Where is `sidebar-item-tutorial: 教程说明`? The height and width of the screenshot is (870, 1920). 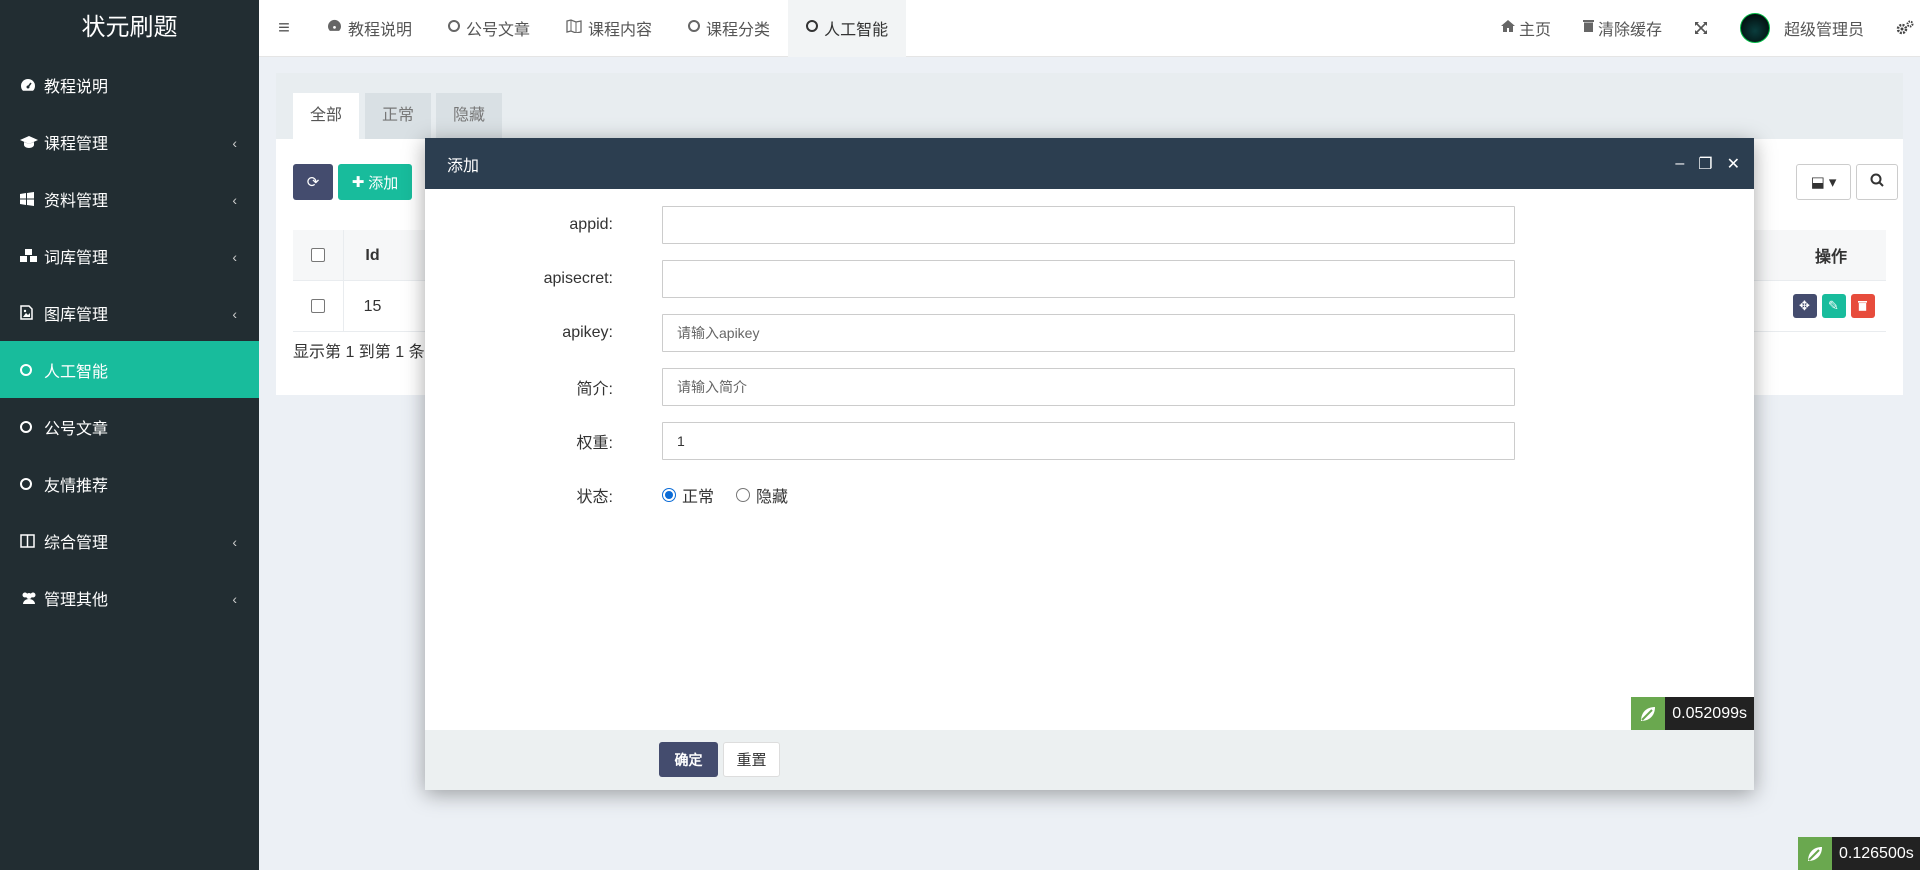
sidebar-item-tutorial: 教程说明 is located at coordinates (129, 84).